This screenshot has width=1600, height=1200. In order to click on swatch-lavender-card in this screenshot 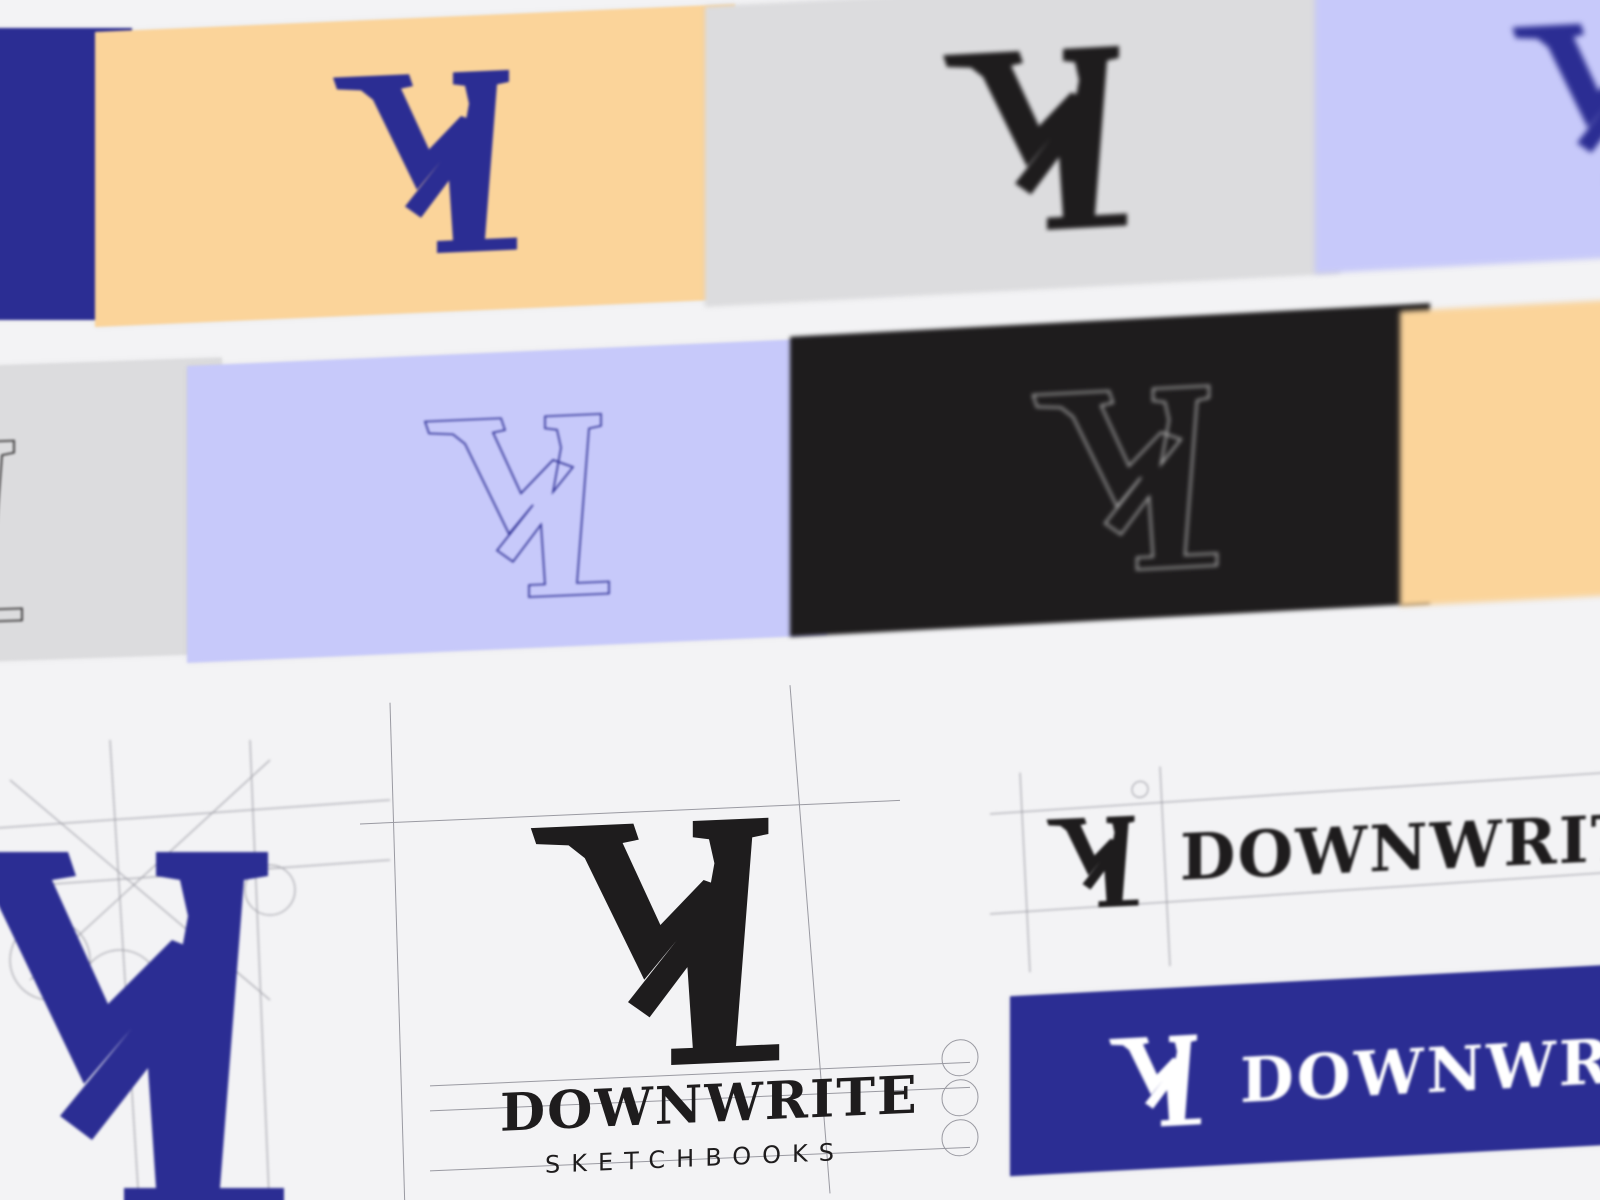, I will do `click(1457, 137)`.